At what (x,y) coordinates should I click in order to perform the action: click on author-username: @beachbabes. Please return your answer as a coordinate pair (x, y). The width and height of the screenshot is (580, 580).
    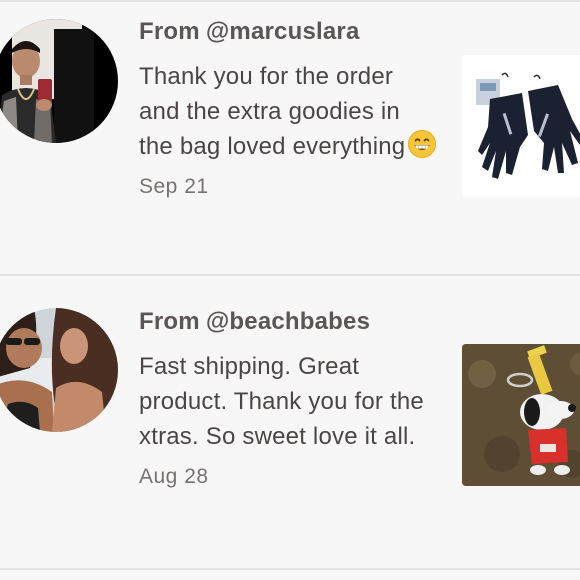
    Looking at the image, I should click on (288, 321).